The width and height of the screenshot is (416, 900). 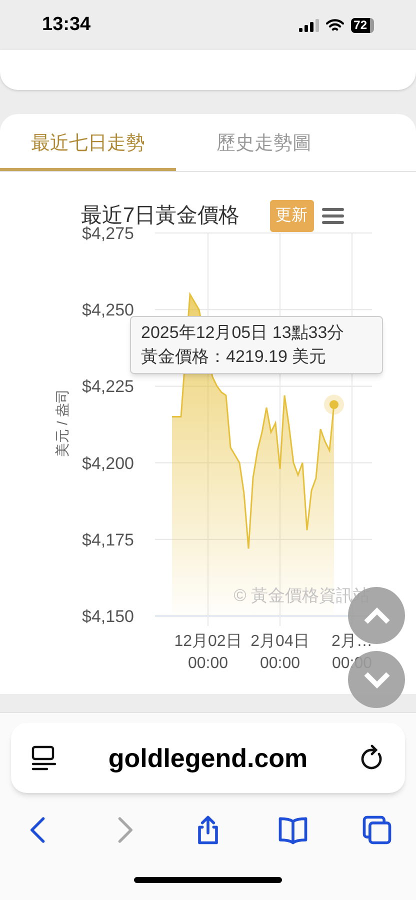 I want to click on tooltip-price: 黃金價格：4219.19 美元, so click(x=234, y=357).